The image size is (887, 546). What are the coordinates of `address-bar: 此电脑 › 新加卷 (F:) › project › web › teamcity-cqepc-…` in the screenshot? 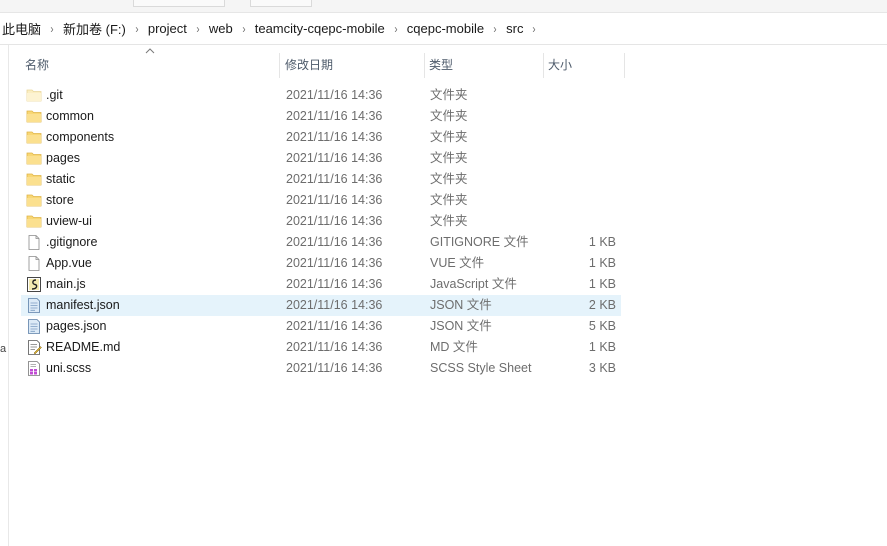 It's located at (443, 29).